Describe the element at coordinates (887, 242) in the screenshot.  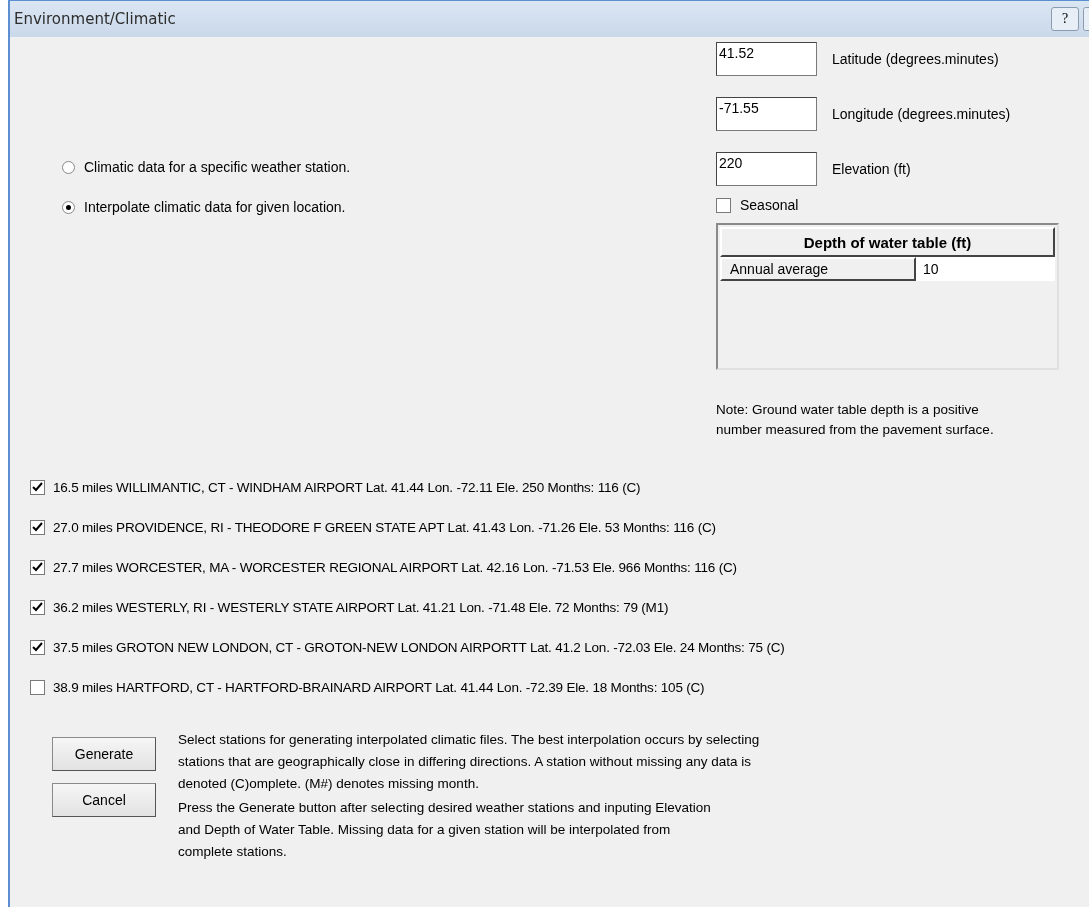
I see `grid-header: Depth of water table (ft)` at that location.